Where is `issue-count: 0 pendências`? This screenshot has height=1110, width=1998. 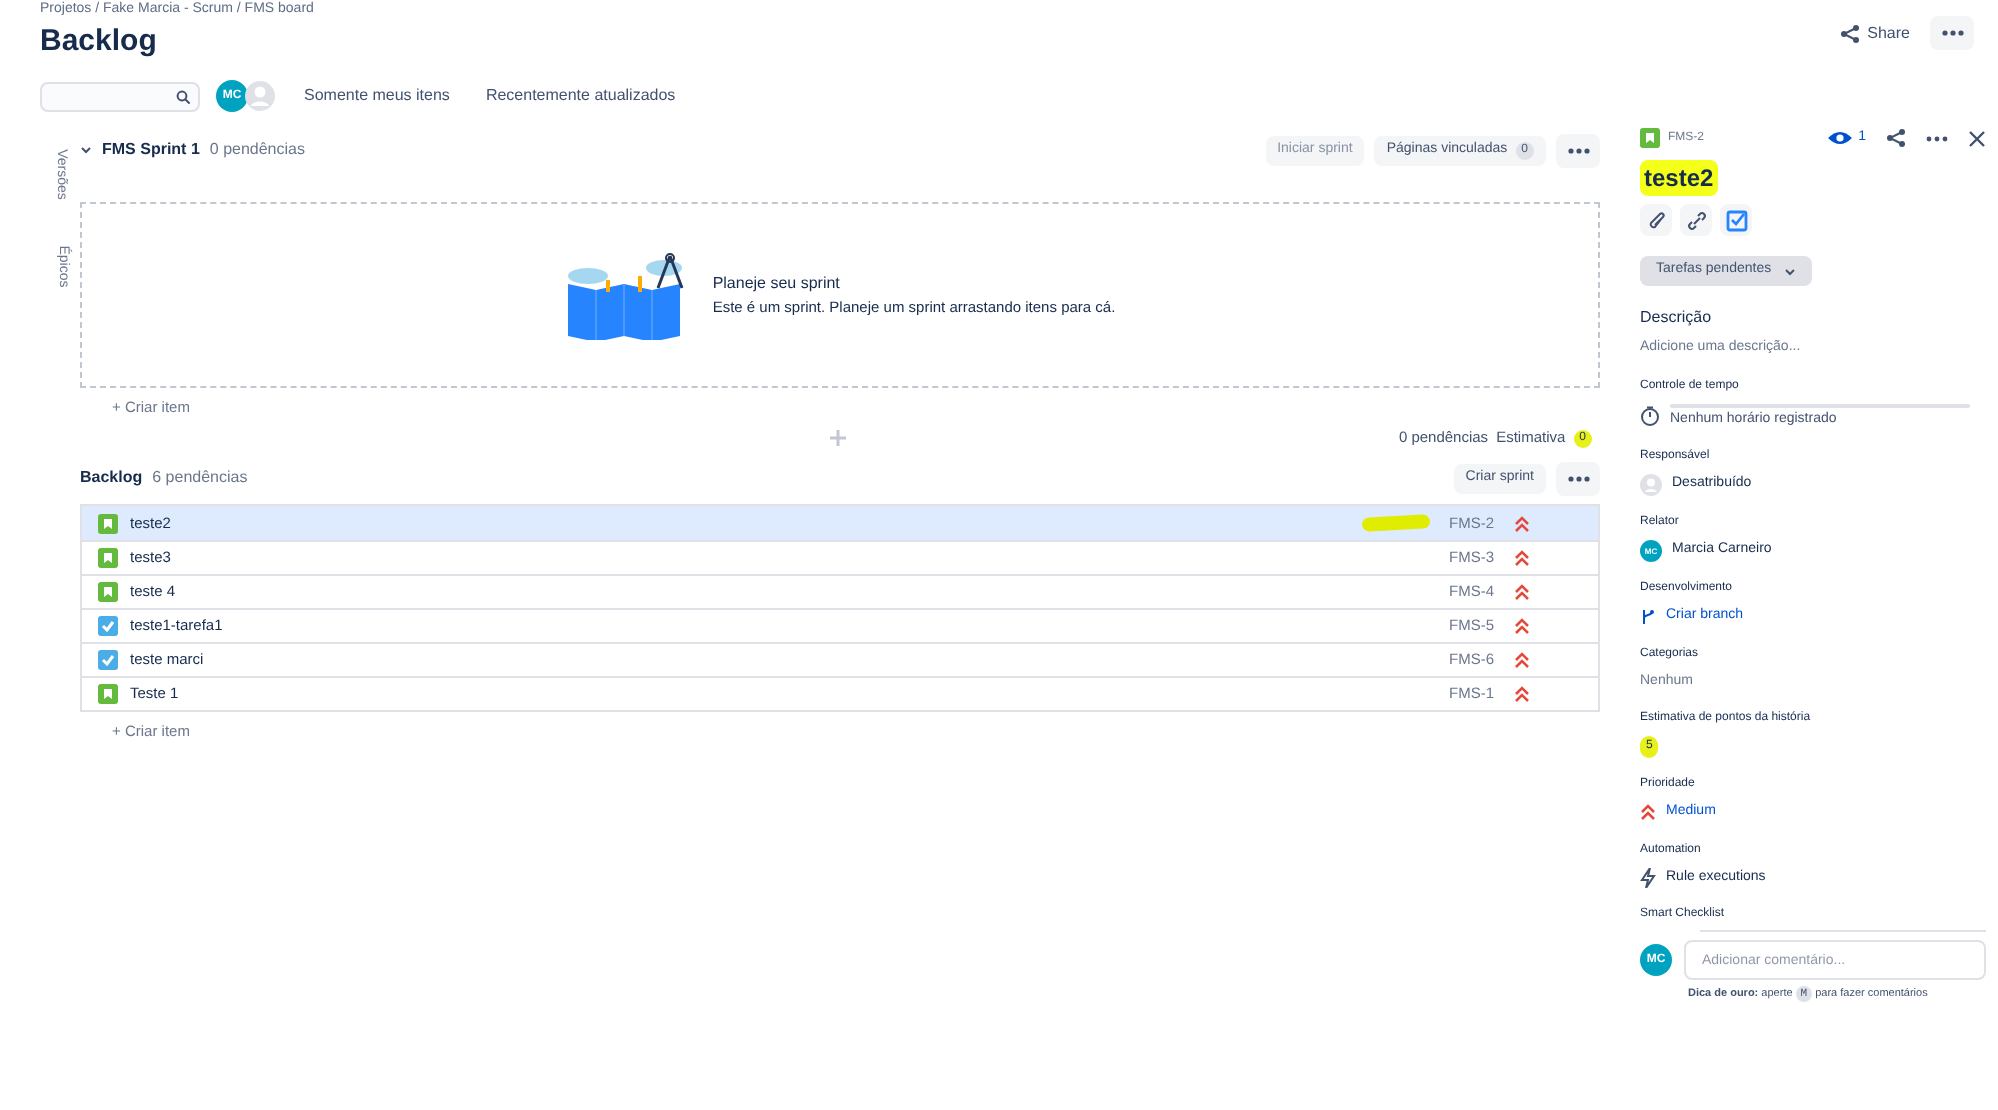
issue-count: 0 pendências is located at coordinates (257, 150).